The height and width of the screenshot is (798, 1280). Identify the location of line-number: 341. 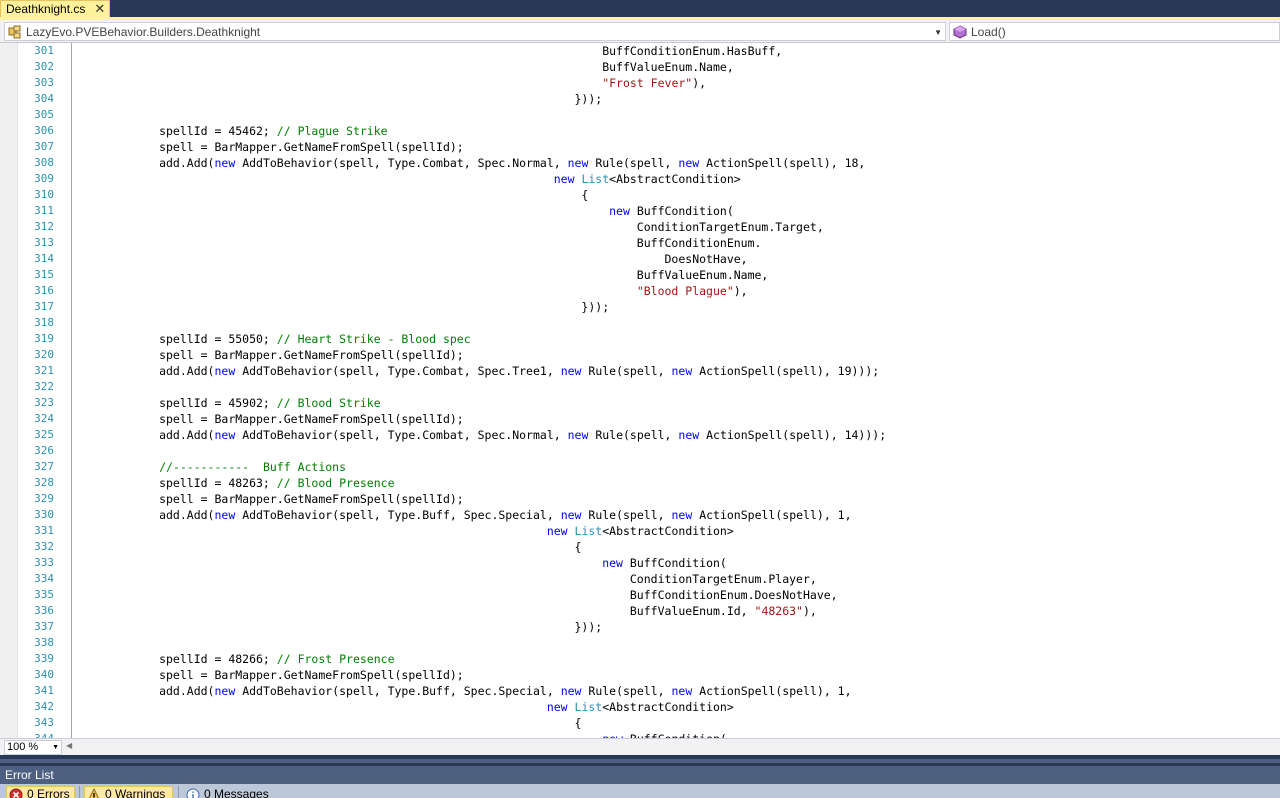
(44, 690).